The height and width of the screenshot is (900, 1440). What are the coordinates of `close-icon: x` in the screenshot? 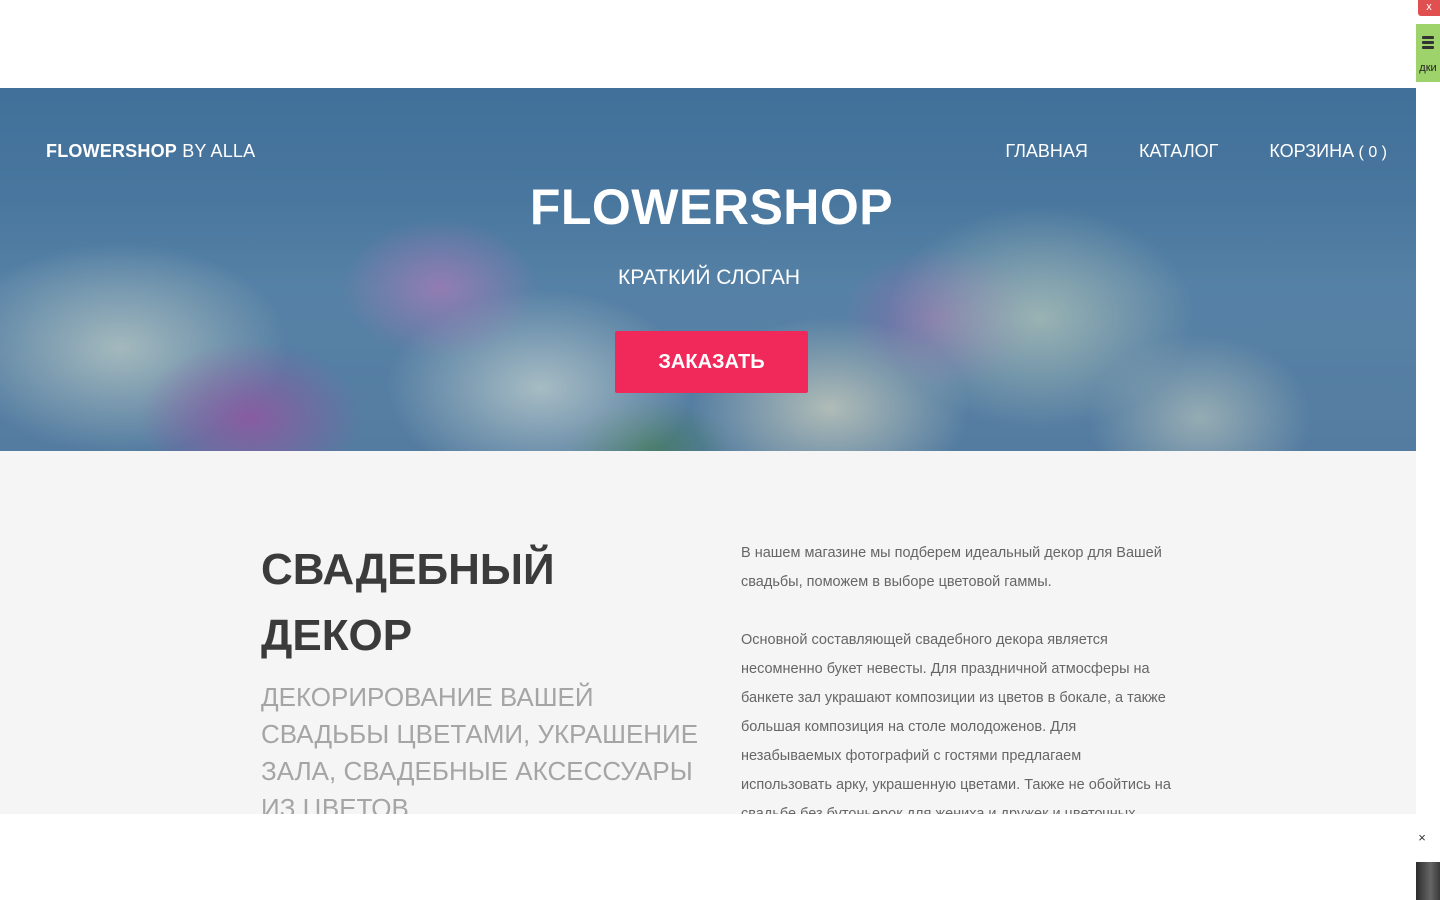 It's located at (1429, 8).